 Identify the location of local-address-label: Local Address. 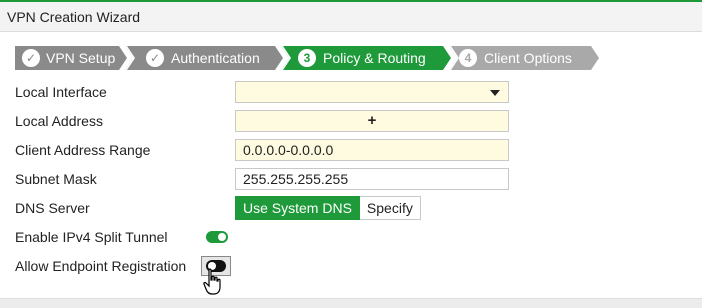
(59, 121).